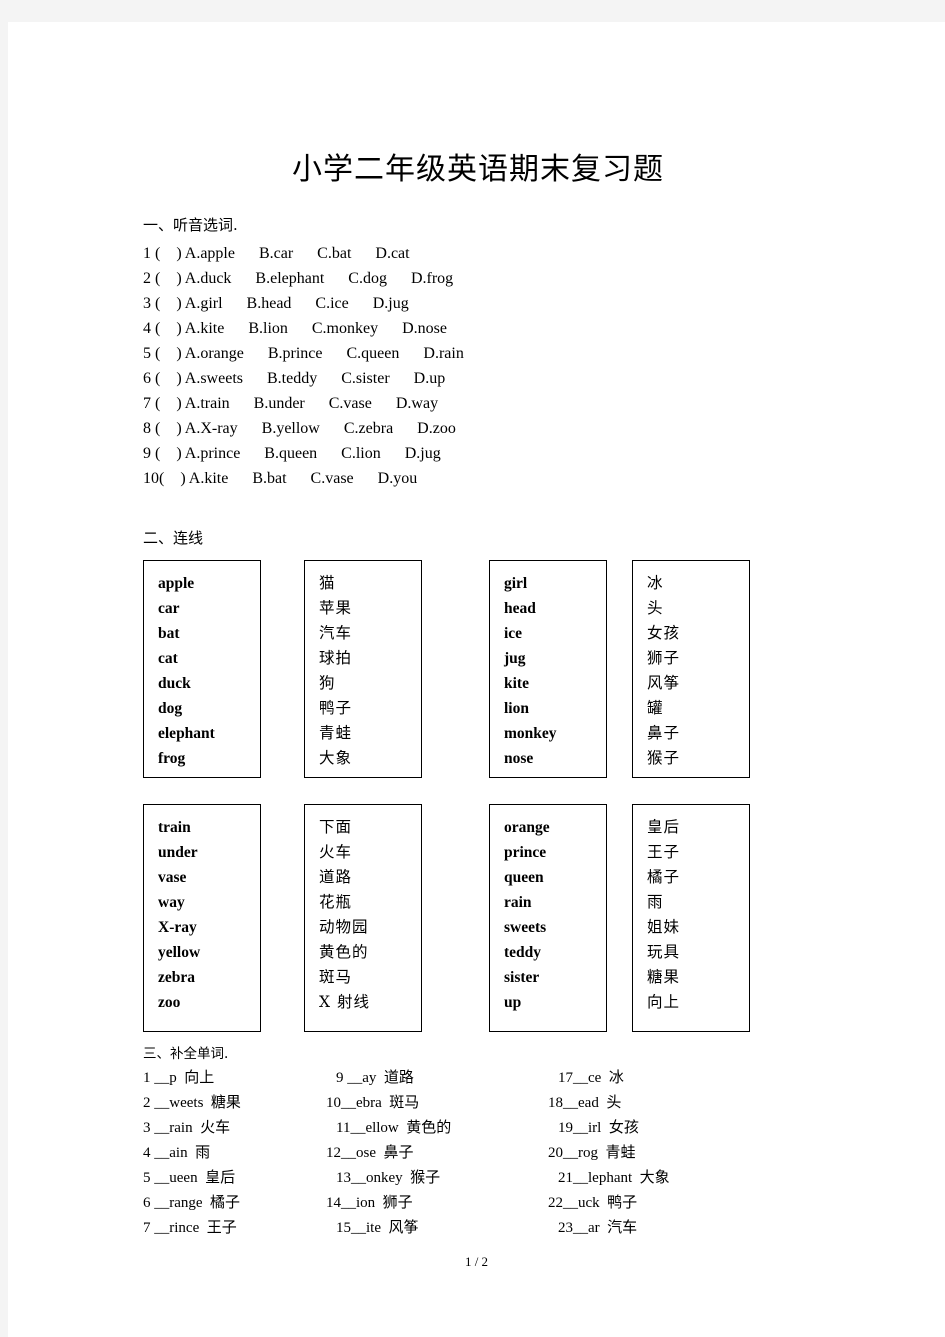 Image resolution: width=945 pixels, height=1337 pixels. Describe the element at coordinates (698, 877) in the screenshot. I see `matching-item: 橘子` at that location.